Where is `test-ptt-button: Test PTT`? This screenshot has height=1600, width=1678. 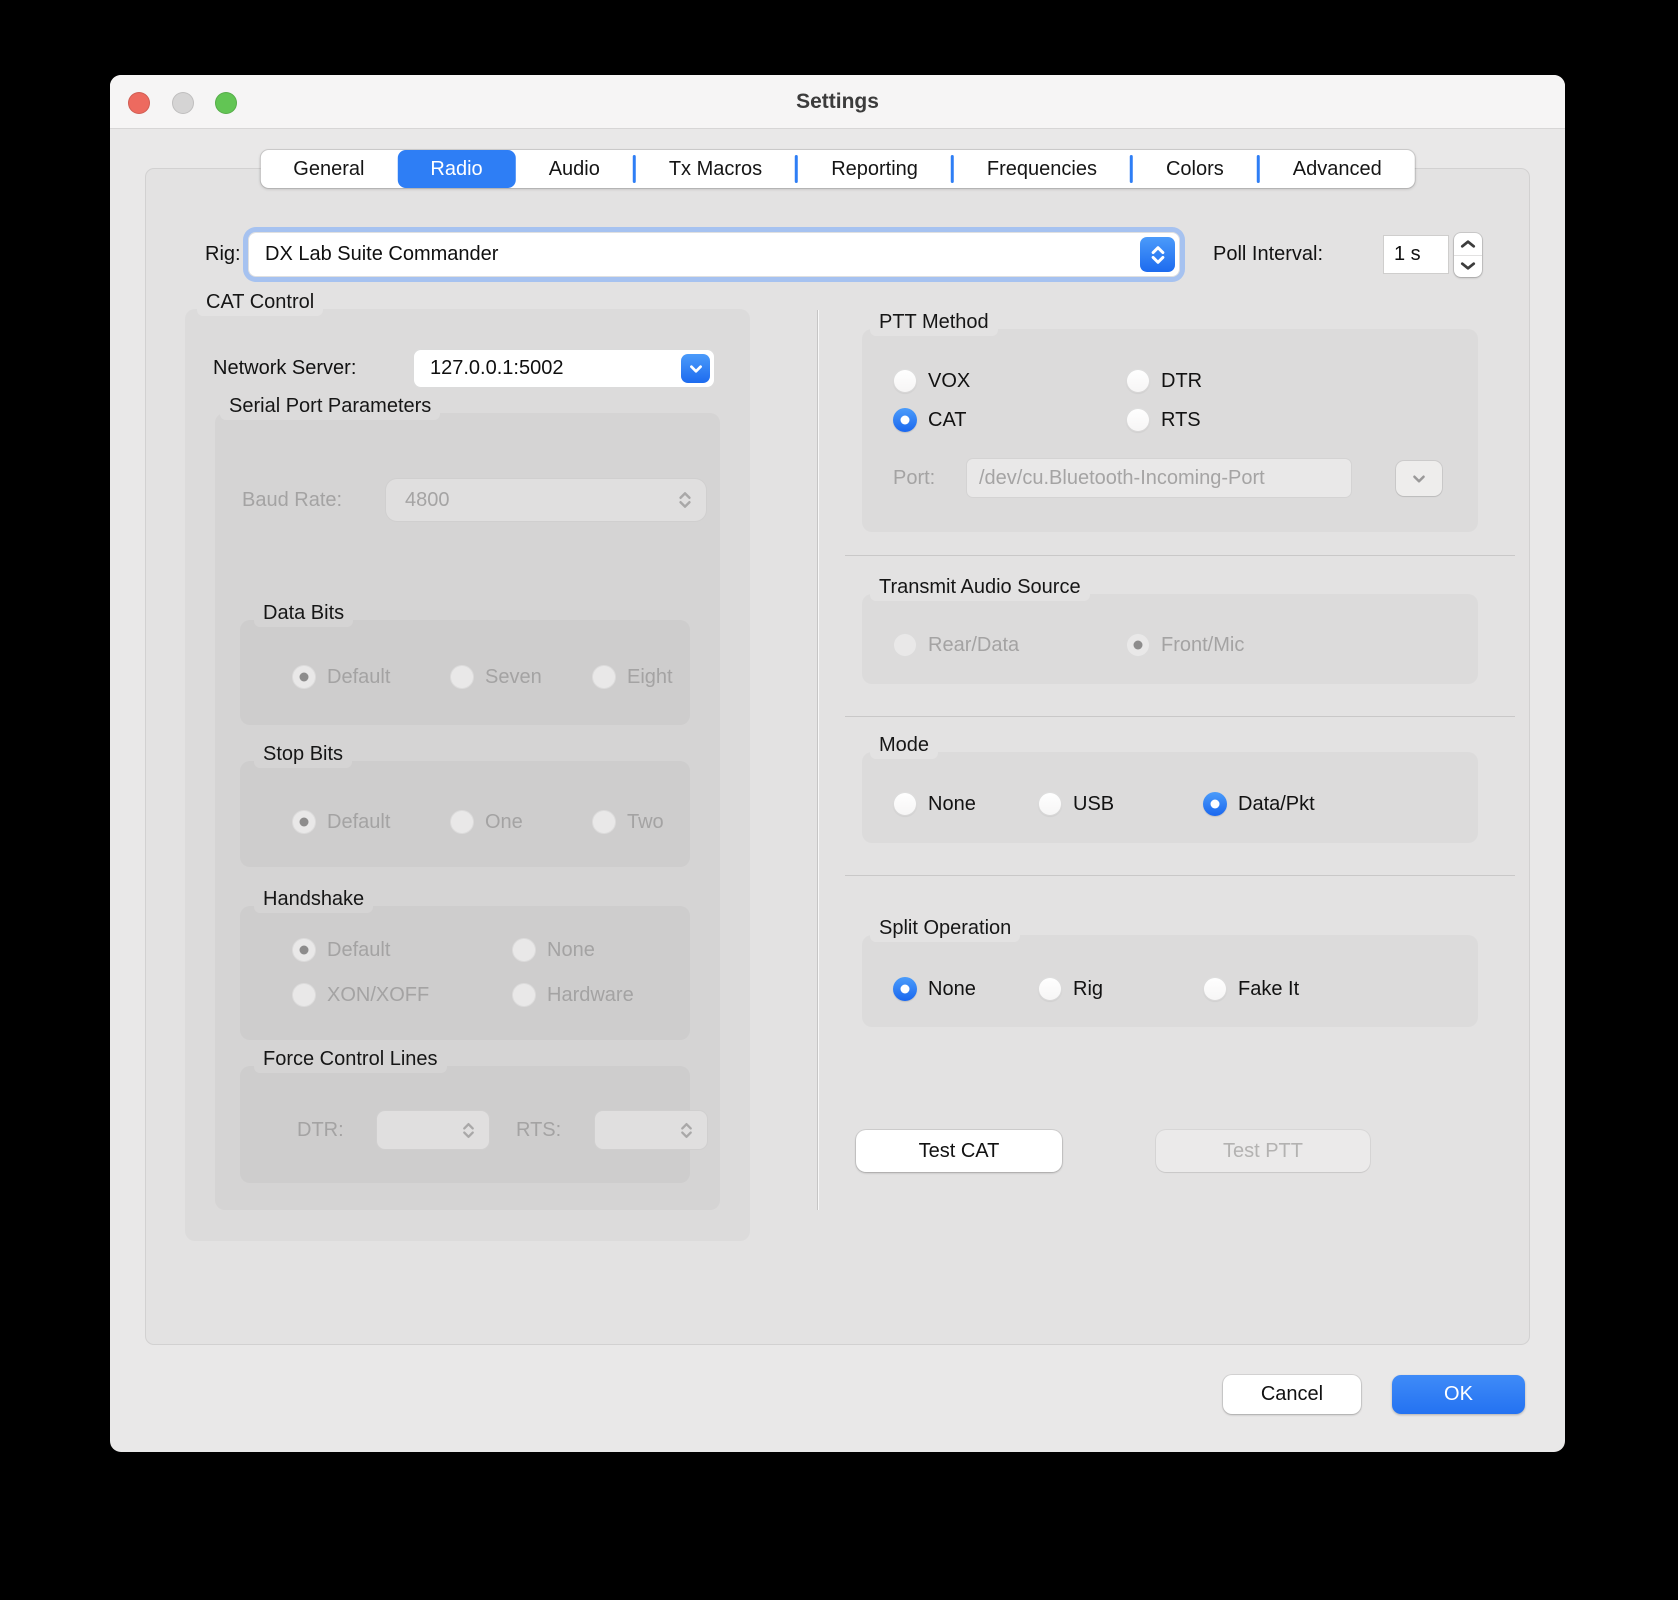 test-ptt-button: Test PTT is located at coordinates (1263, 1151).